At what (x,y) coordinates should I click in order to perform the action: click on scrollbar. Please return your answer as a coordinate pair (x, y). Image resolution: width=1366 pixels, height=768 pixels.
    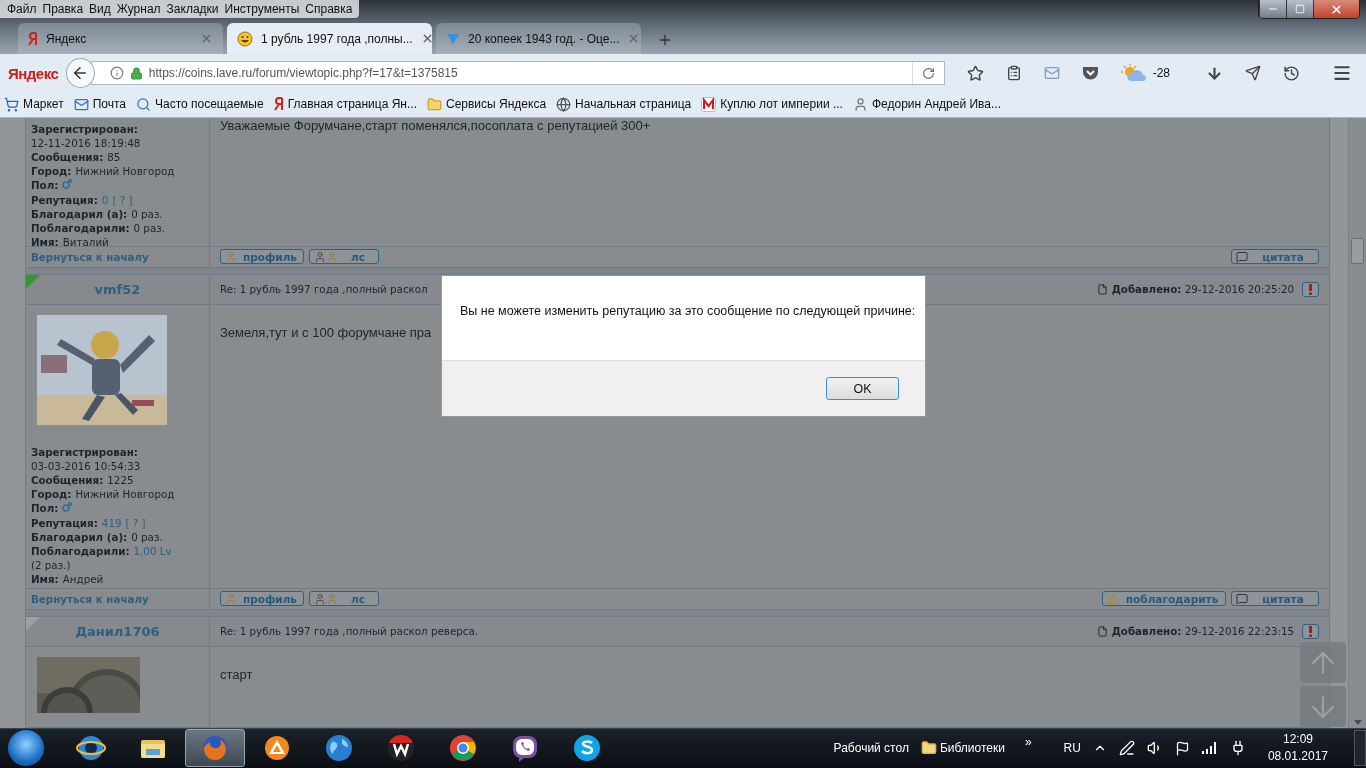
    Looking at the image, I should click on (1357, 422).